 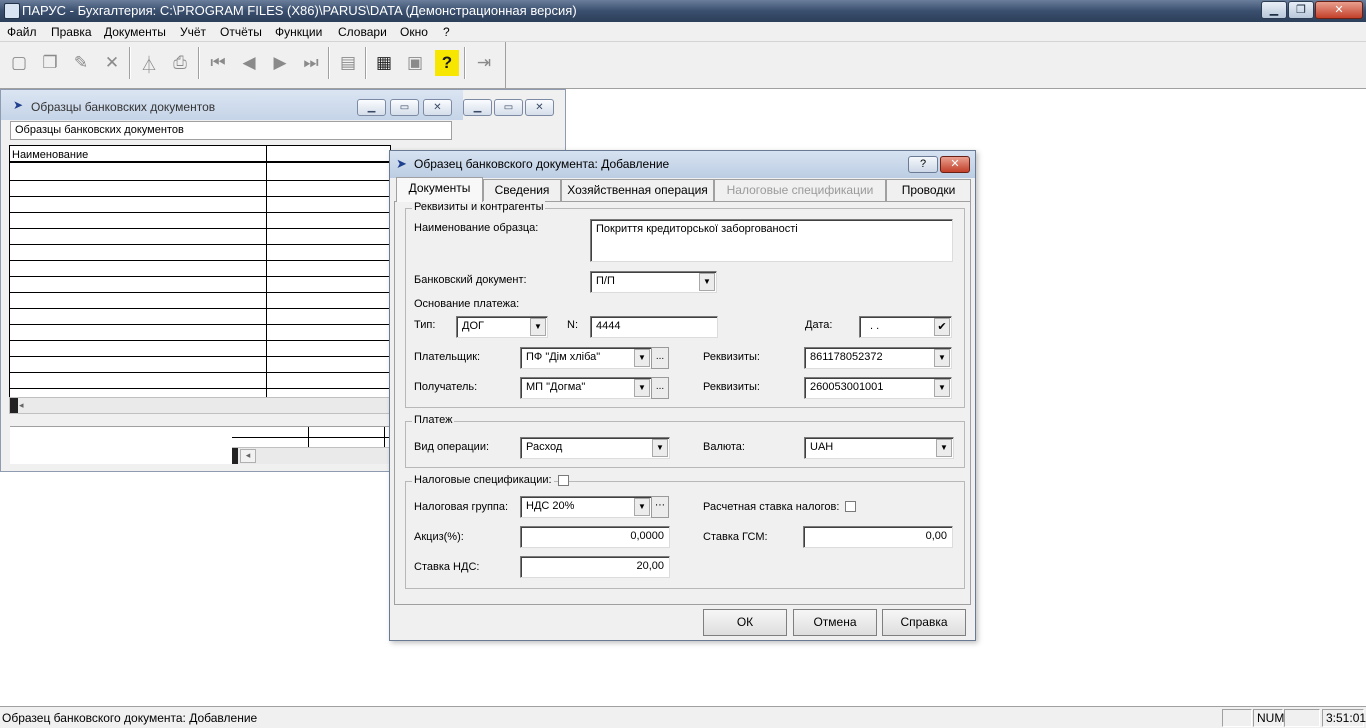 I want to click on detail-hscroll: ◂, so click(x=312, y=455).